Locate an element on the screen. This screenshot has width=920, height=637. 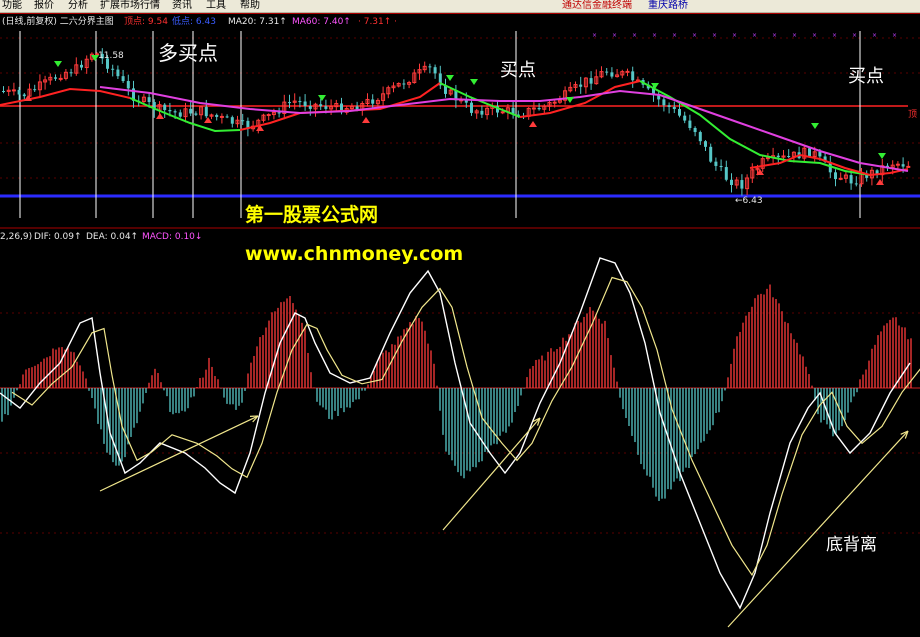
stock-name: 重庆路桥 is located at coordinates (668, 5).